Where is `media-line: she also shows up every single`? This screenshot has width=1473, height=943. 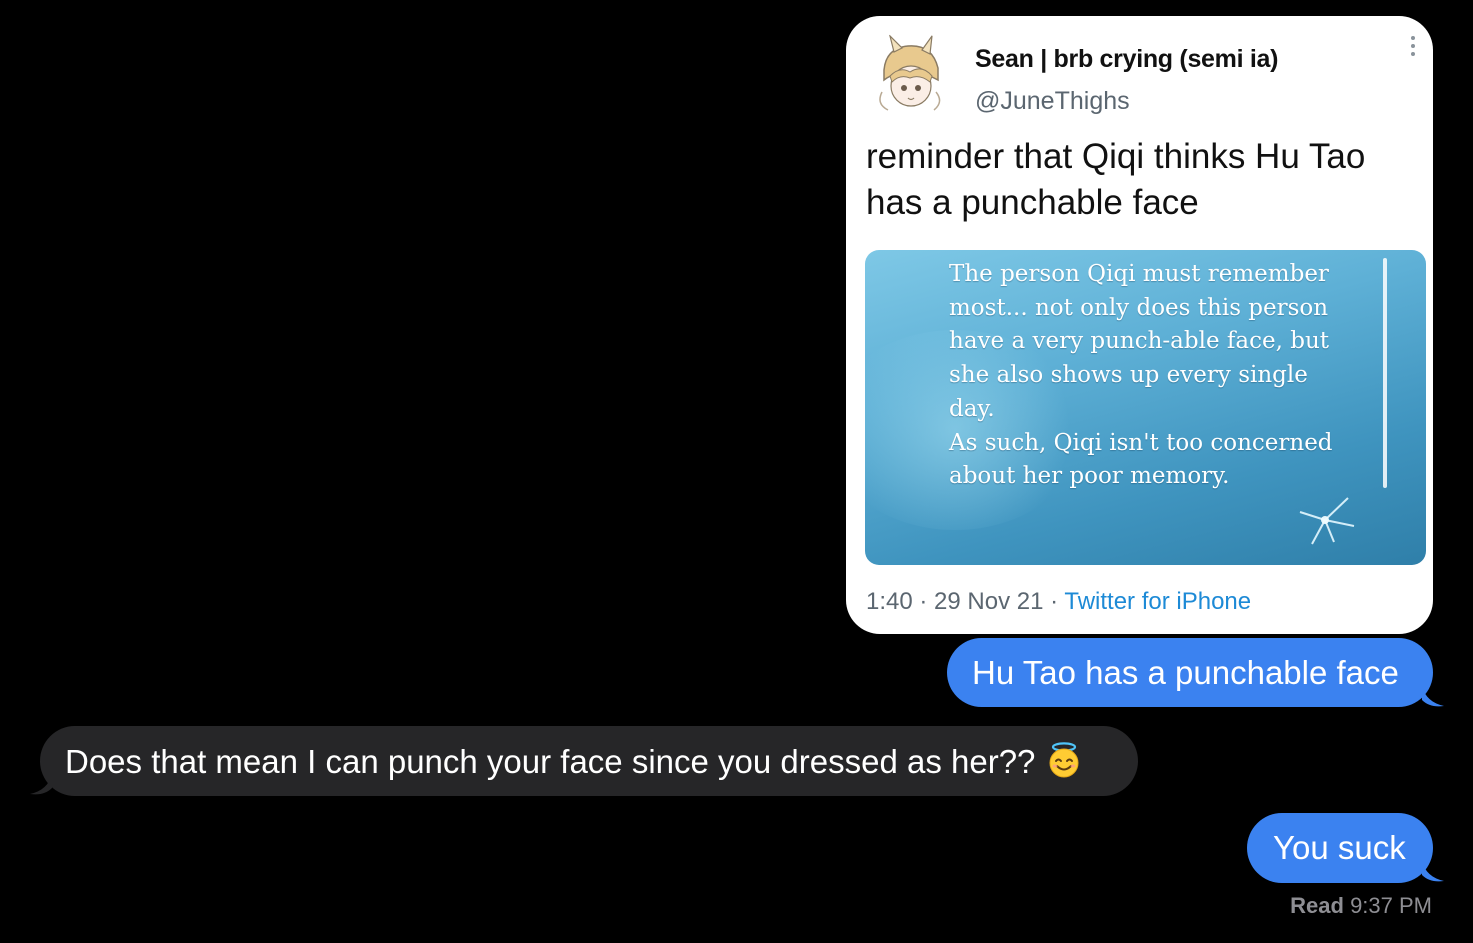
media-line: she also shows up every single is located at coordinates (1128, 375).